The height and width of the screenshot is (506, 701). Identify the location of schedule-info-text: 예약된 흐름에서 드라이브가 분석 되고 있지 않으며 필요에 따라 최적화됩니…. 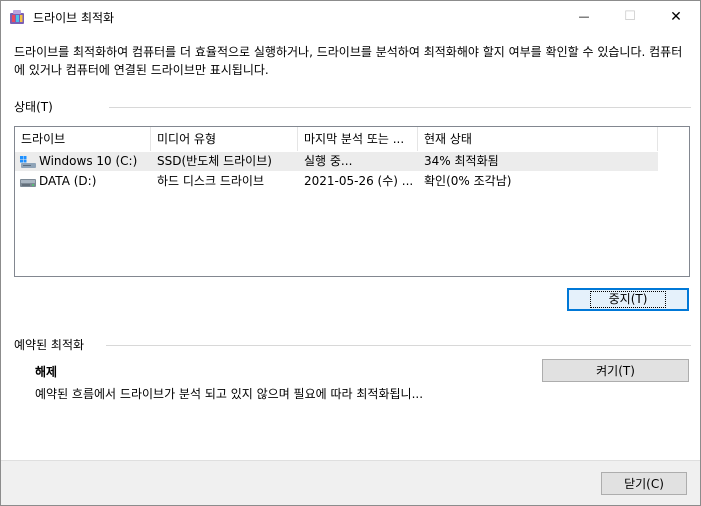
(229, 394).